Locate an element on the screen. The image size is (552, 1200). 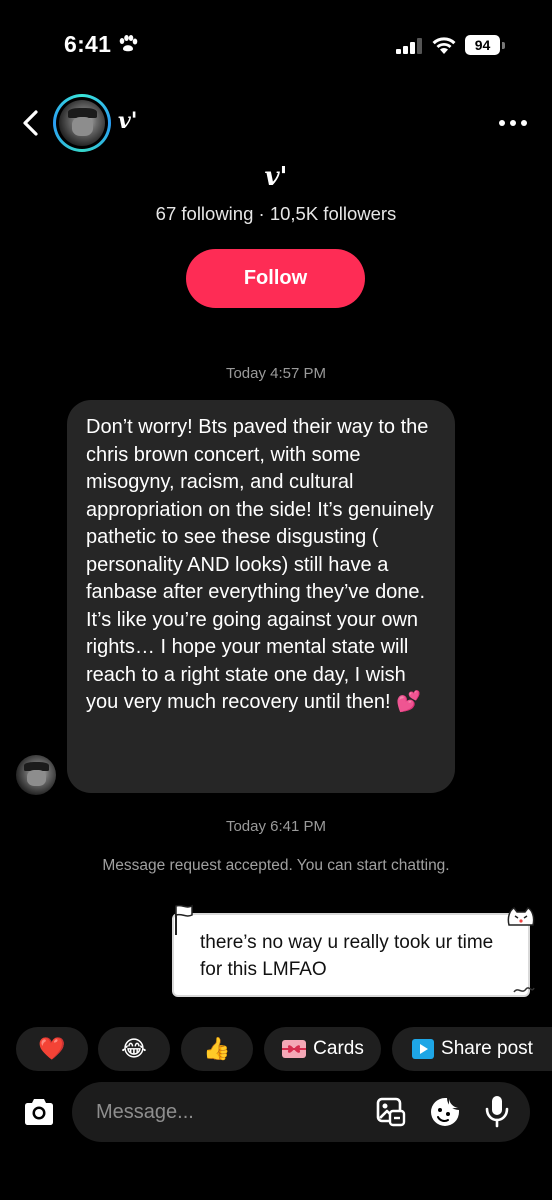
cat-face-doodle-icon is located at coordinates (521, 916).